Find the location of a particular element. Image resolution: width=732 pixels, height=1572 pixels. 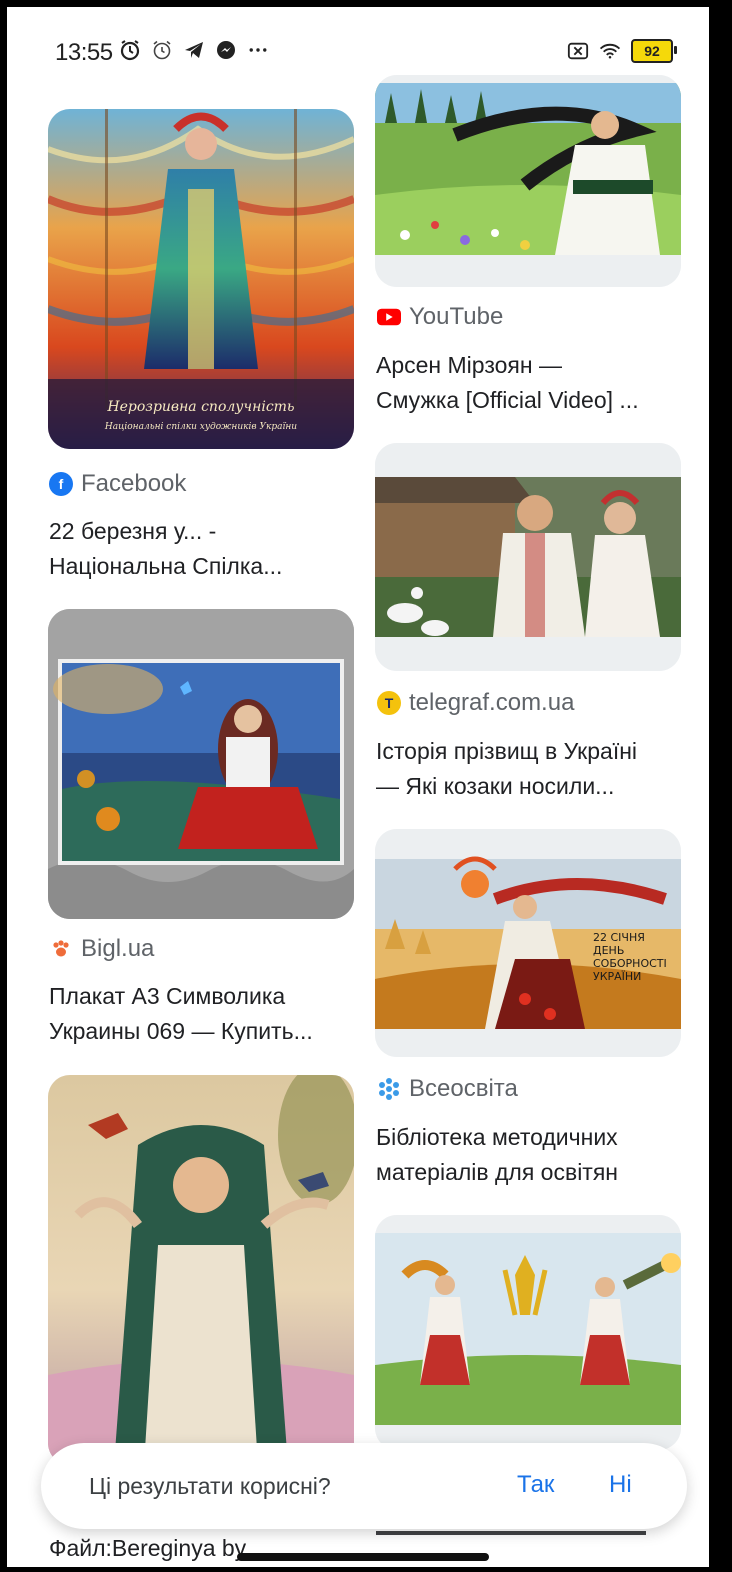

title-line: Плакат А3 Символика is located at coordinates (167, 996).